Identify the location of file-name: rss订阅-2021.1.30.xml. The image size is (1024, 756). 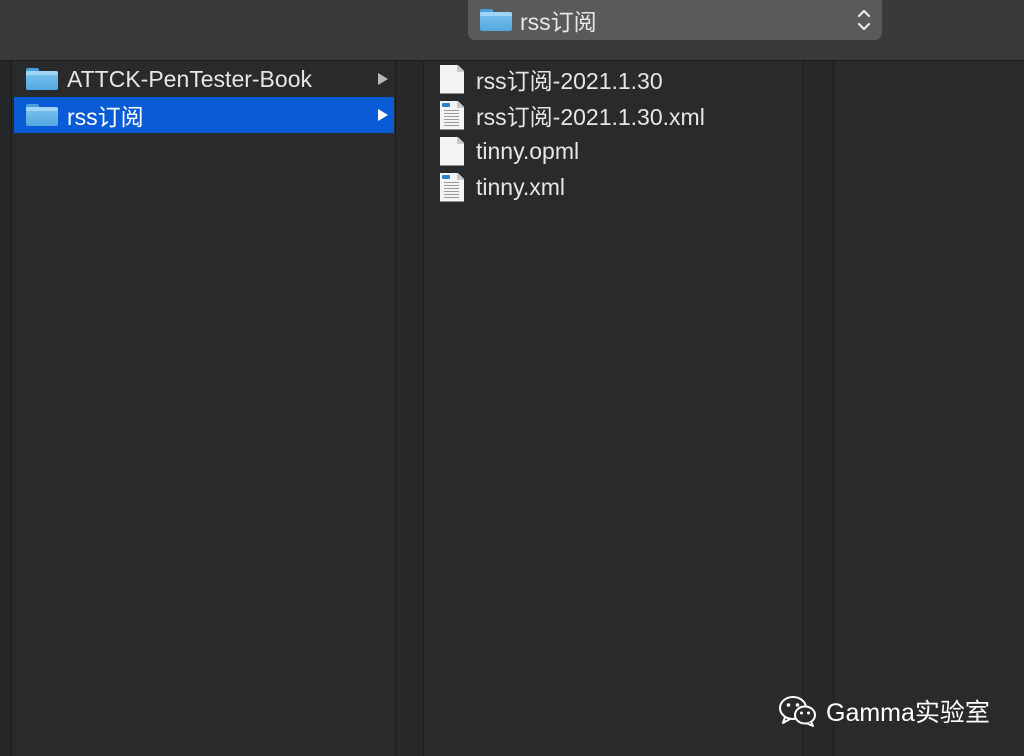
(590, 117).